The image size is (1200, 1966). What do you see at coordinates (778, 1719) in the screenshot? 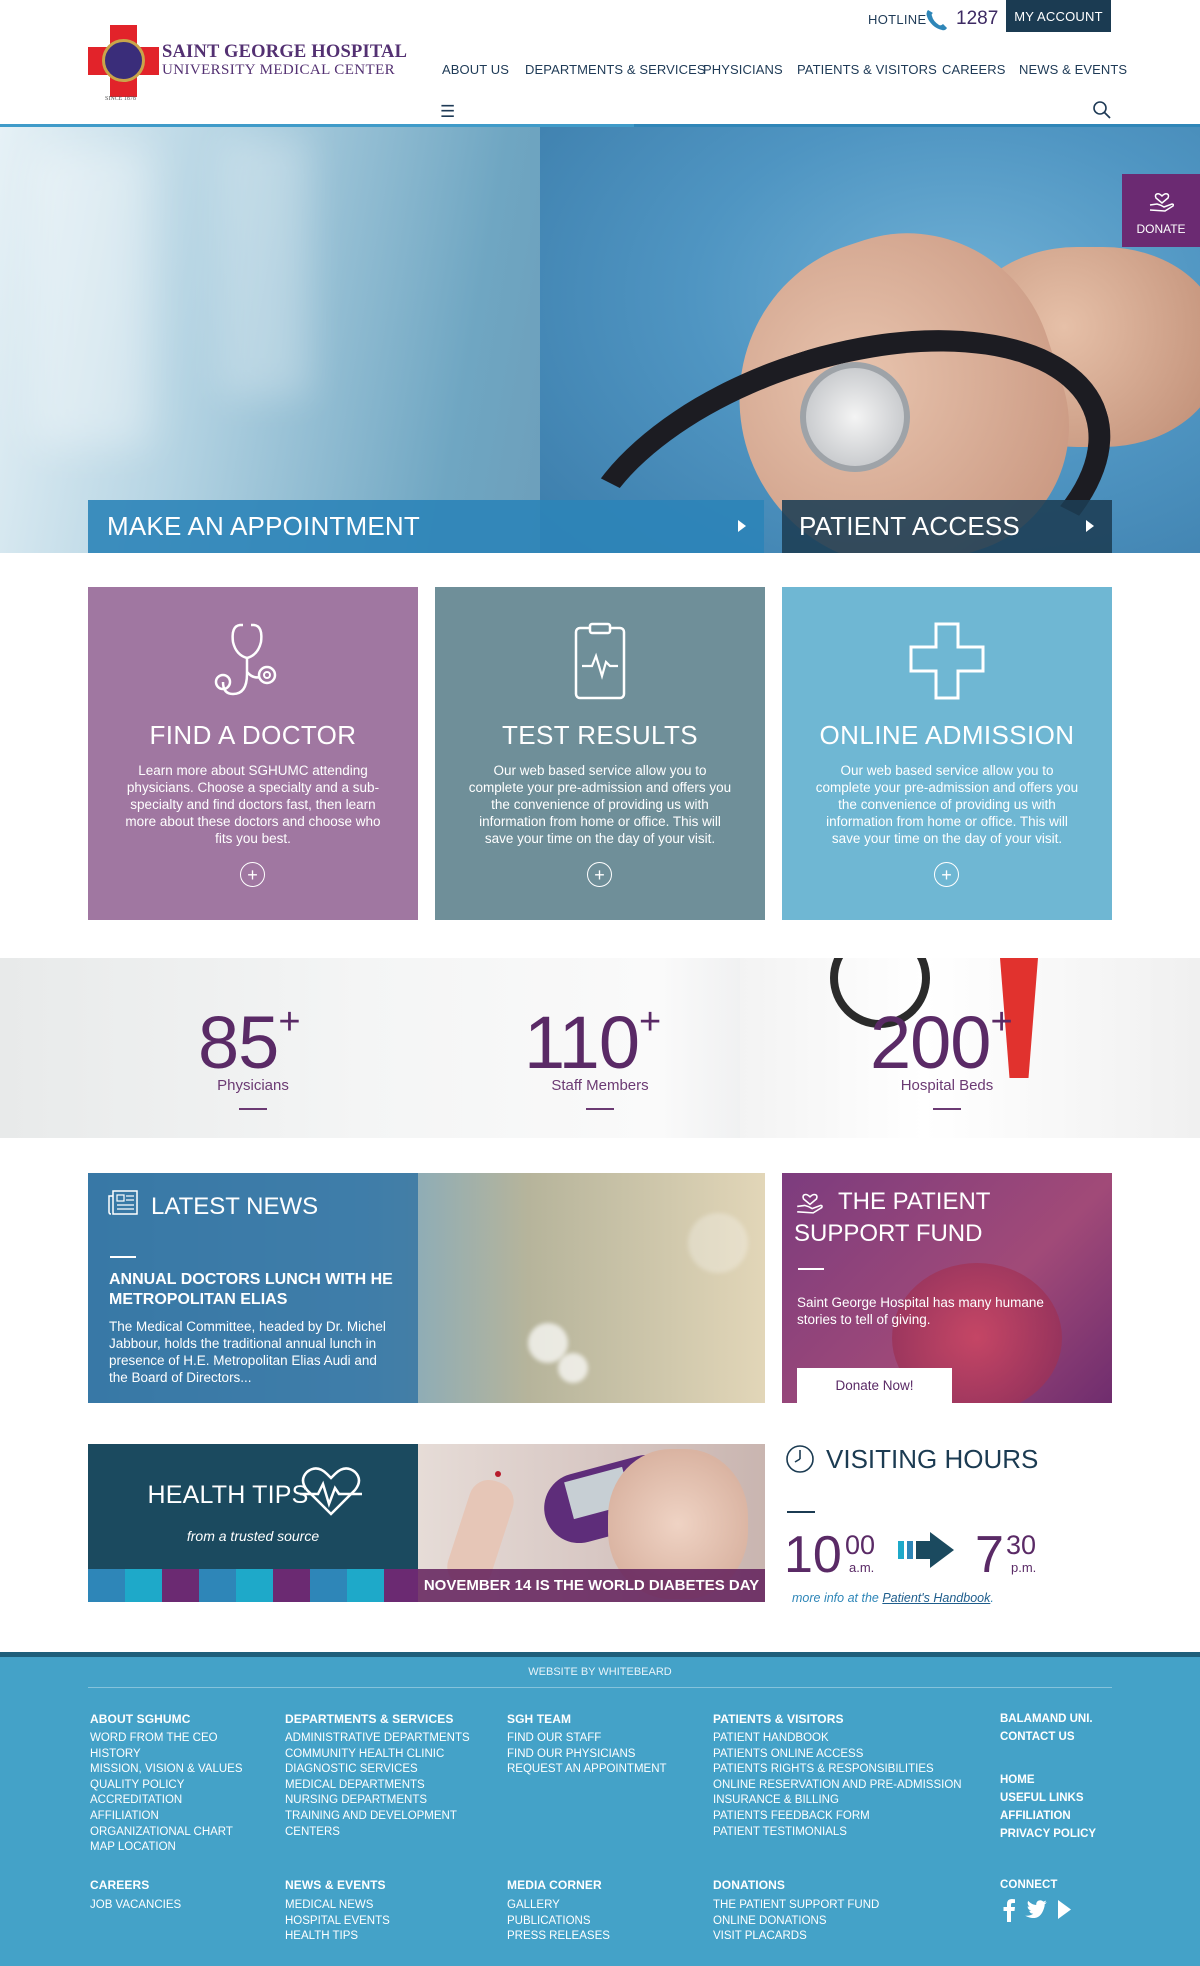
I see `footer-heading-patients: PATIENTS & VISITORS` at bounding box center [778, 1719].